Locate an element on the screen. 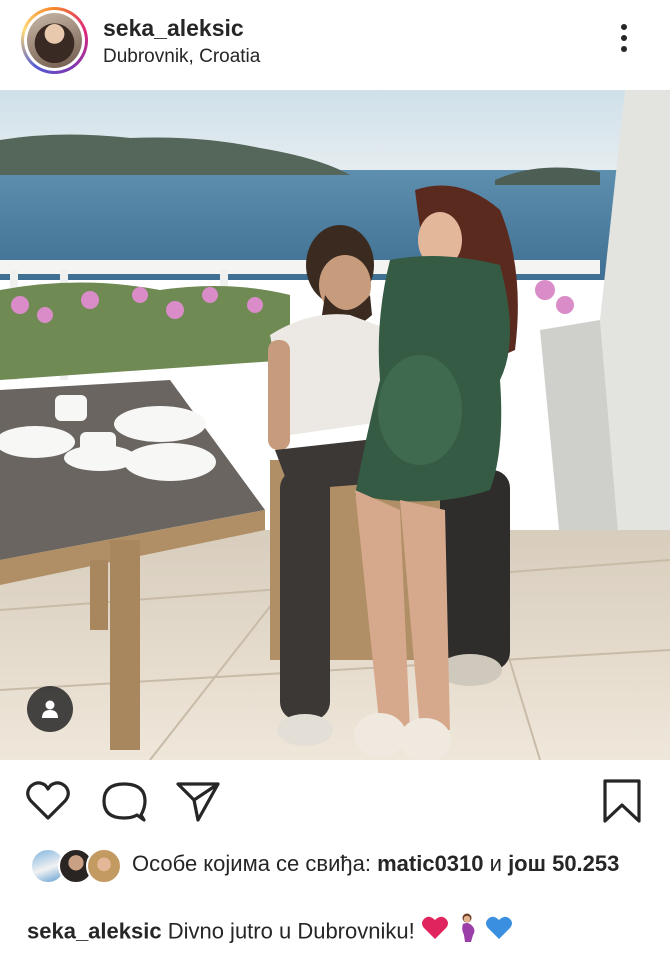 The image size is (670, 960). send-icon is located at coordinates (198, 803).